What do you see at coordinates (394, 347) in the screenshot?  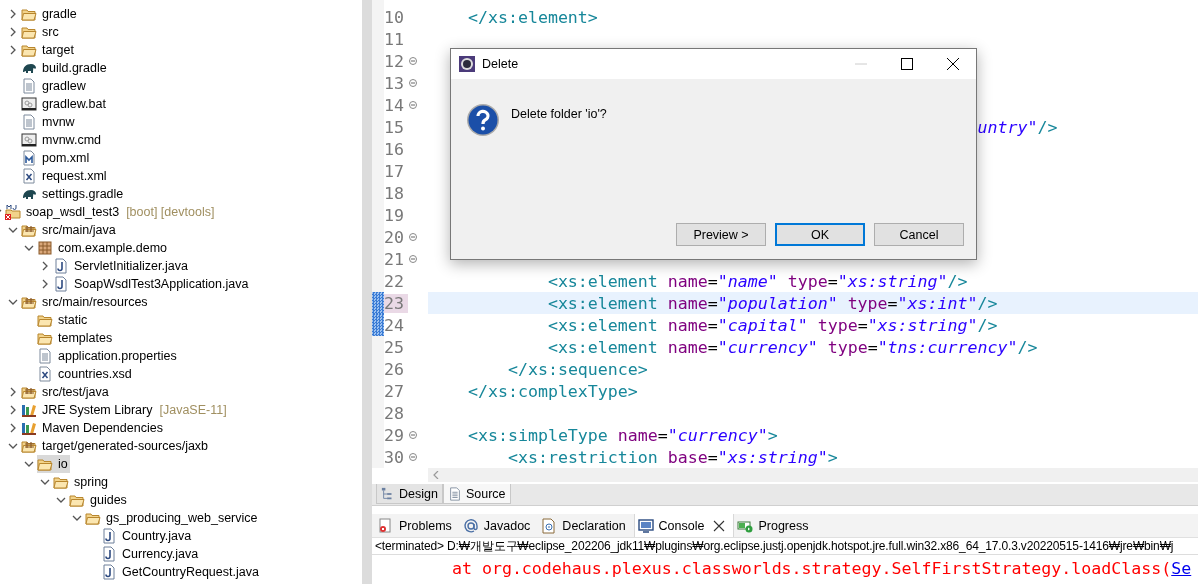 I see `line-number: 25` at bounding box center [394, 347].